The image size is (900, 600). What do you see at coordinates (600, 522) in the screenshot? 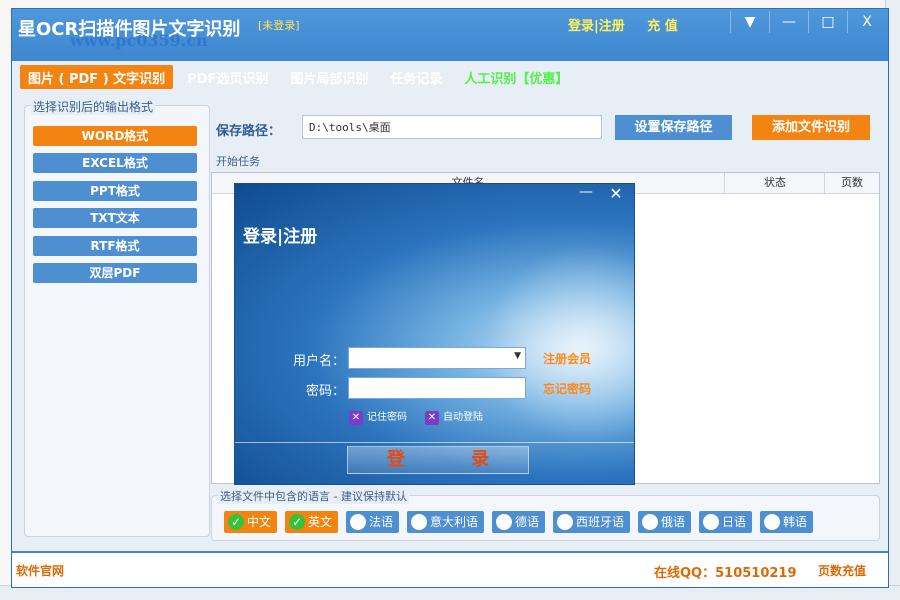
I see `lang-label: 西班牙语` at bounding box center [600, 522].